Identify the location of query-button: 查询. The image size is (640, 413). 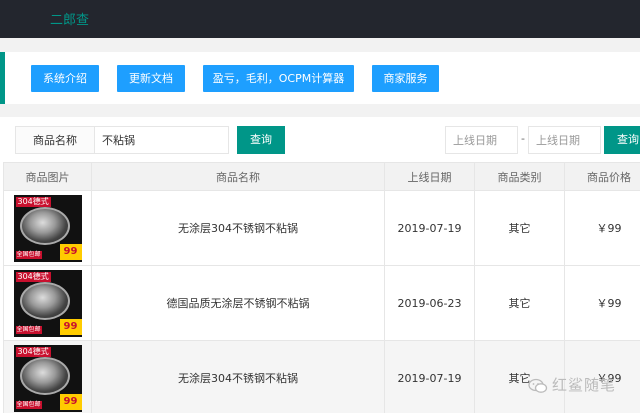
(261, 140).